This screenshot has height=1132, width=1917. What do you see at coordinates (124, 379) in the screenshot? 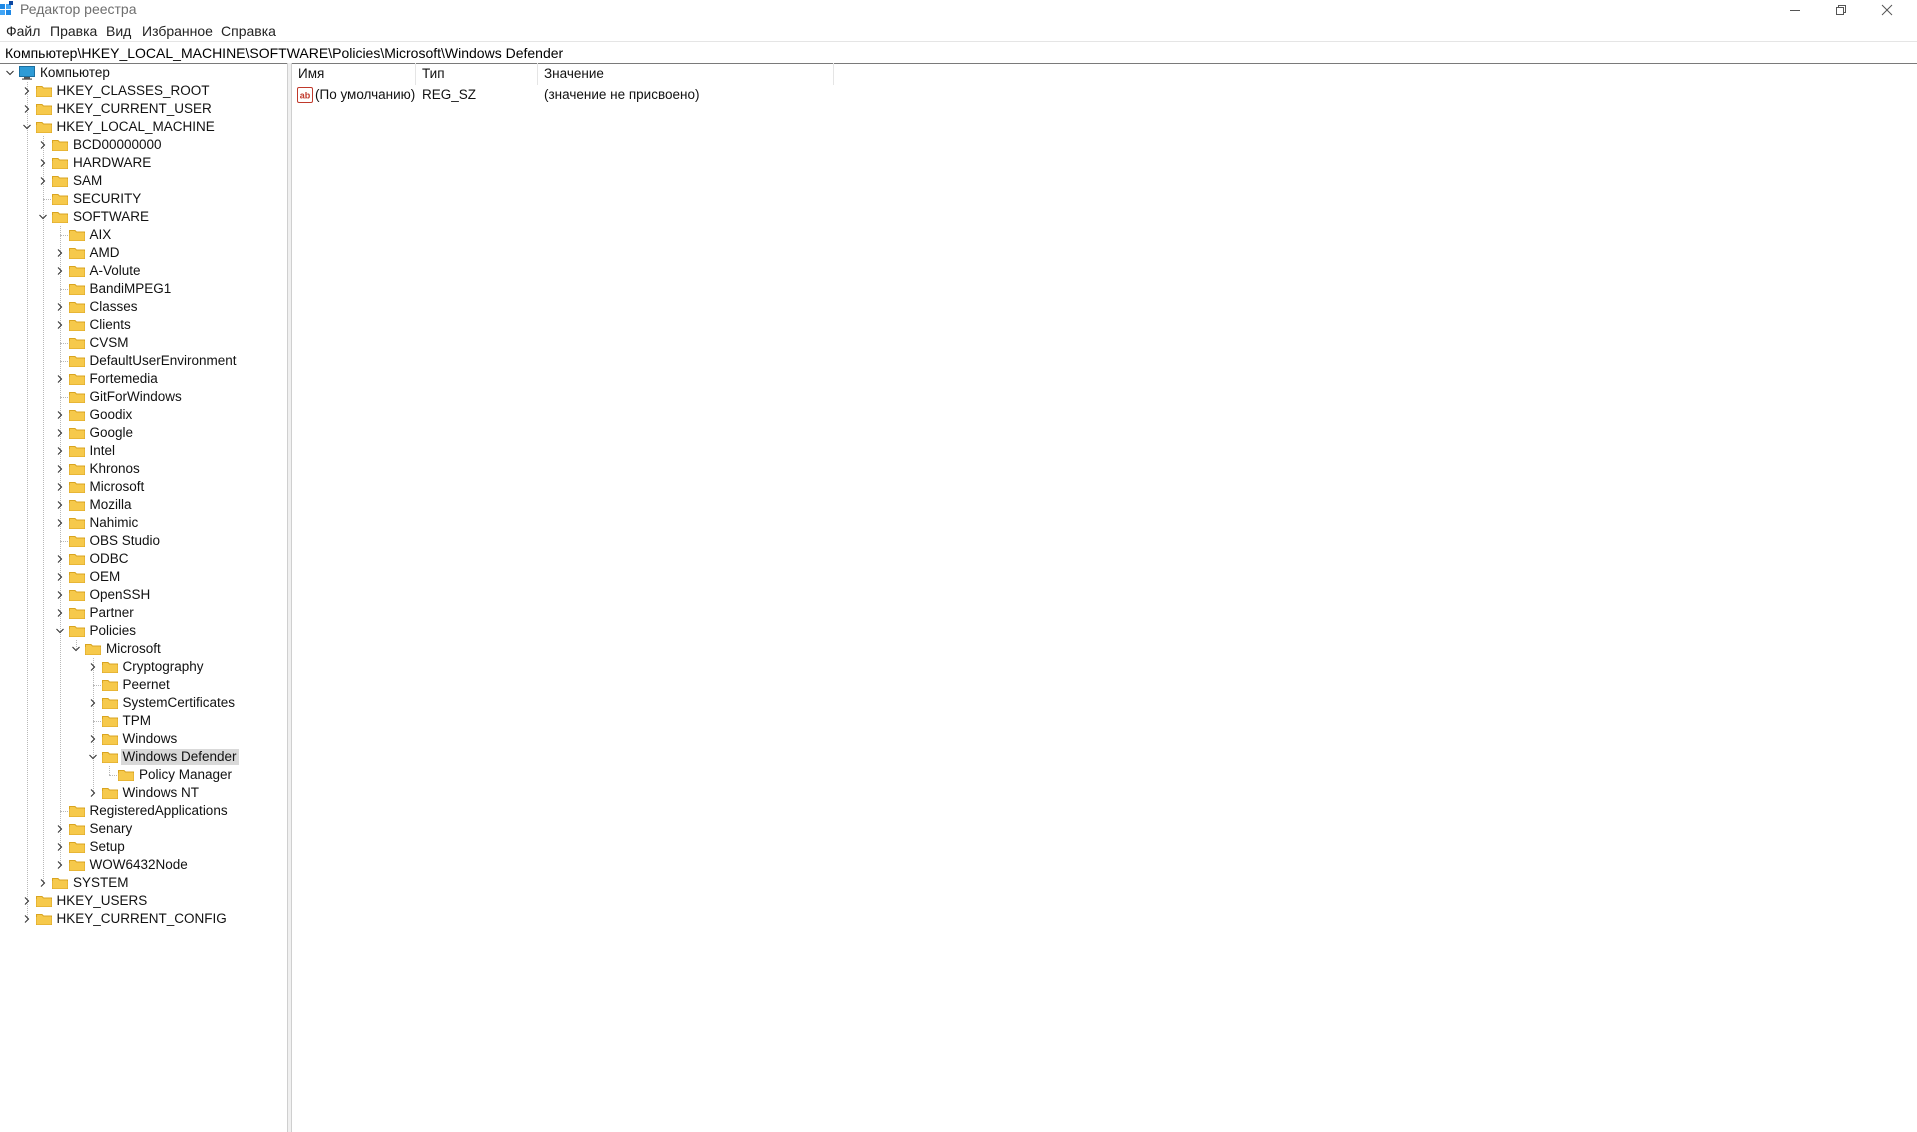
I see `tree-item-label: Fortemedia` at bounding box center [124, 379].